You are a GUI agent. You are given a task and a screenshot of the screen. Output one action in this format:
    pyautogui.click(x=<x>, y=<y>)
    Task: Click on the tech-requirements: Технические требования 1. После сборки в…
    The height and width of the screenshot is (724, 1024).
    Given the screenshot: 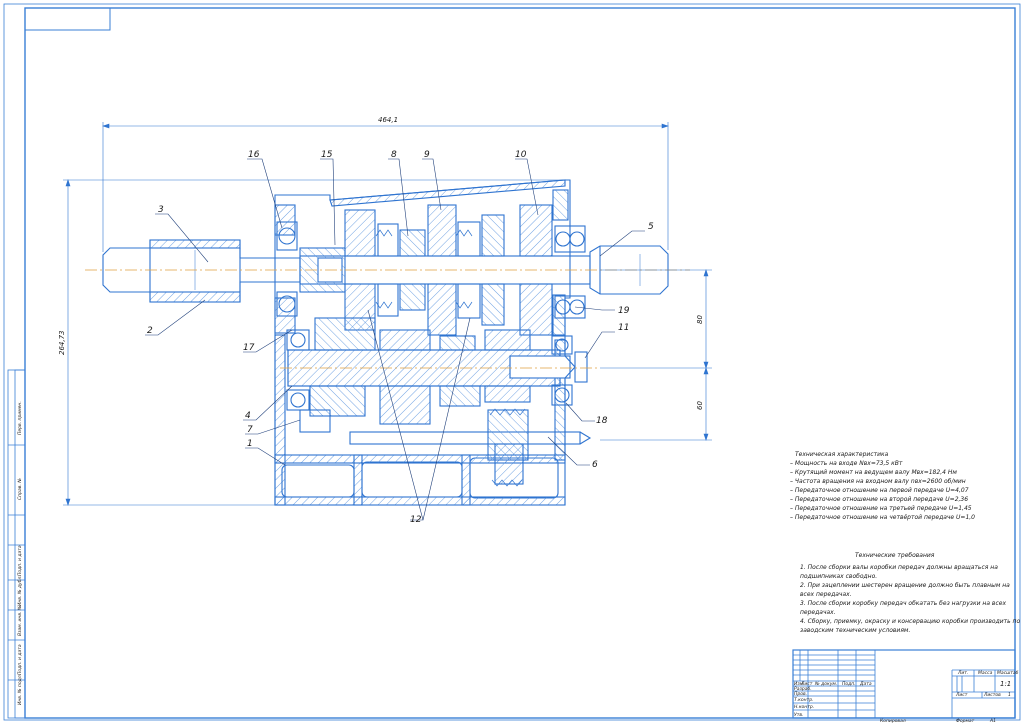 What is the action you would take?
    pyautogui.click(x=910, y=593)
    